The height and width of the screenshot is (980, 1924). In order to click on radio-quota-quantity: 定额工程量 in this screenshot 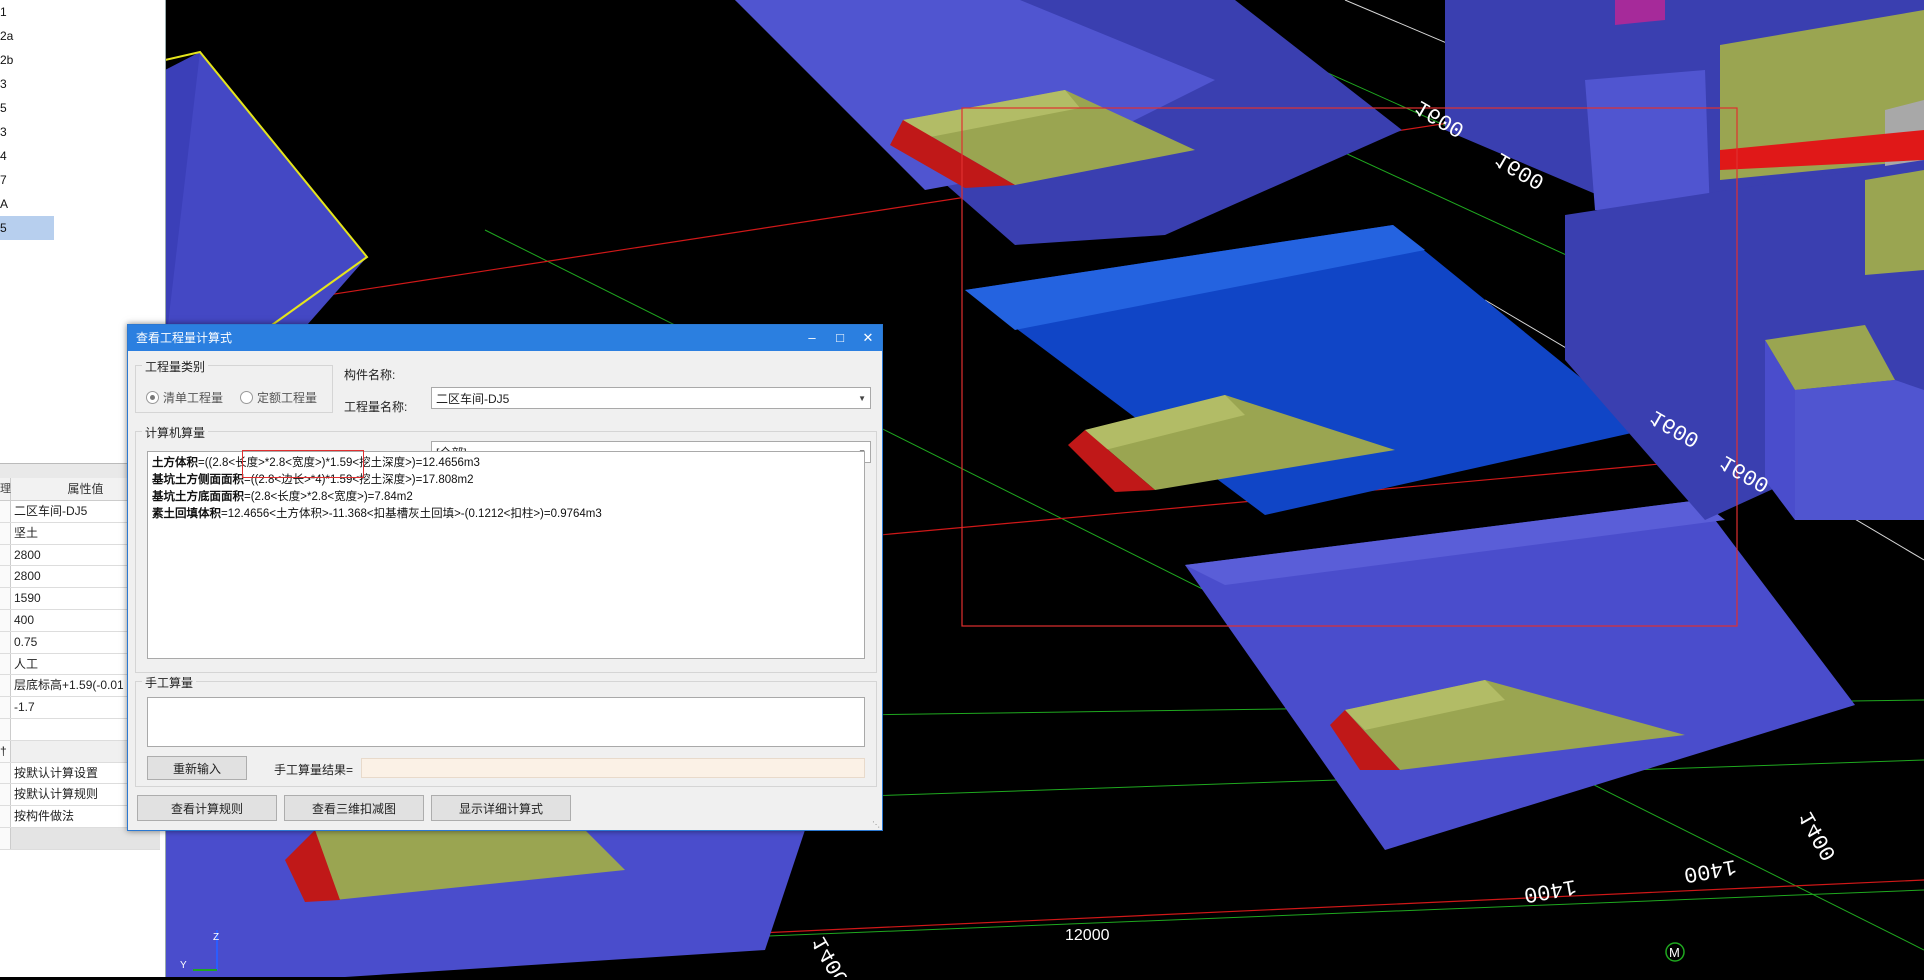, I will do `click(278, 397)`.